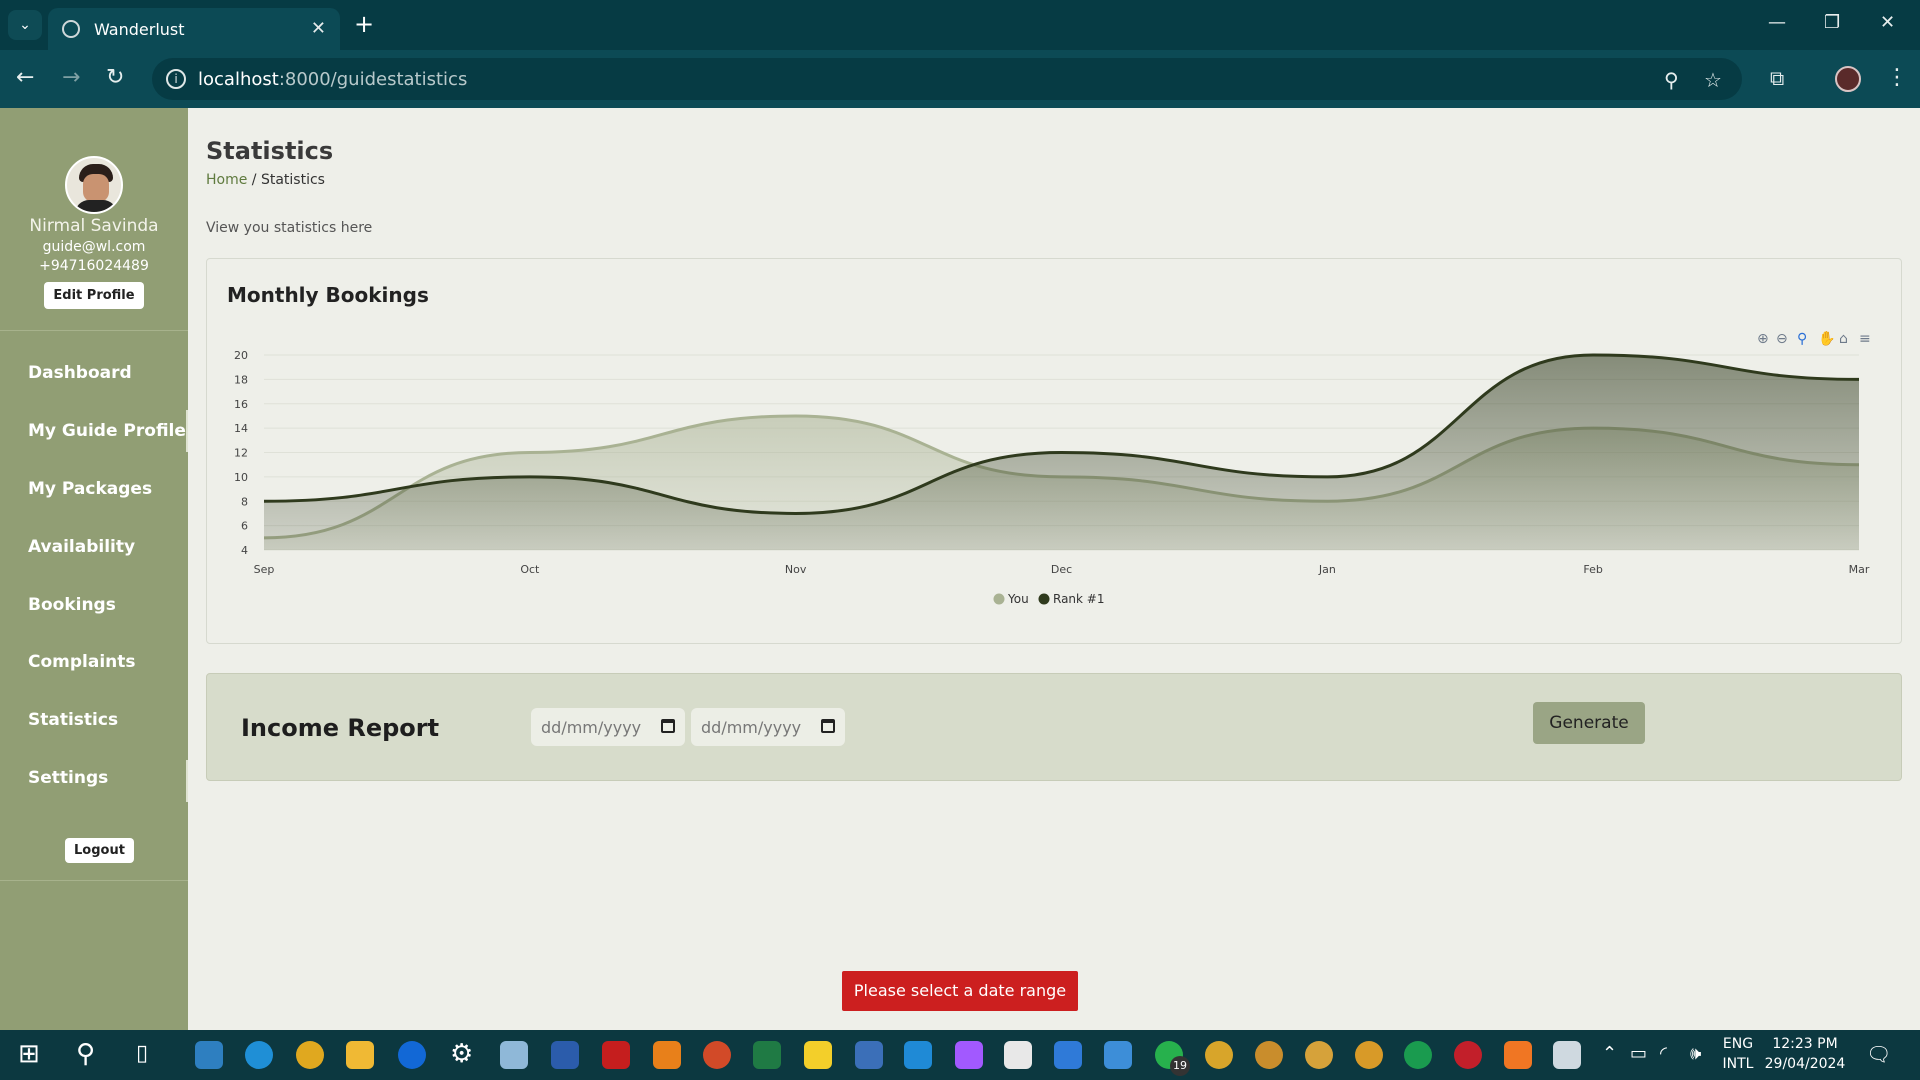 The height and width of the screenshot is (1080, 1920). Describe the element at coordinates (1738, 1064) in the screenshot. I see `keyboard-layout: INTL` at that location.